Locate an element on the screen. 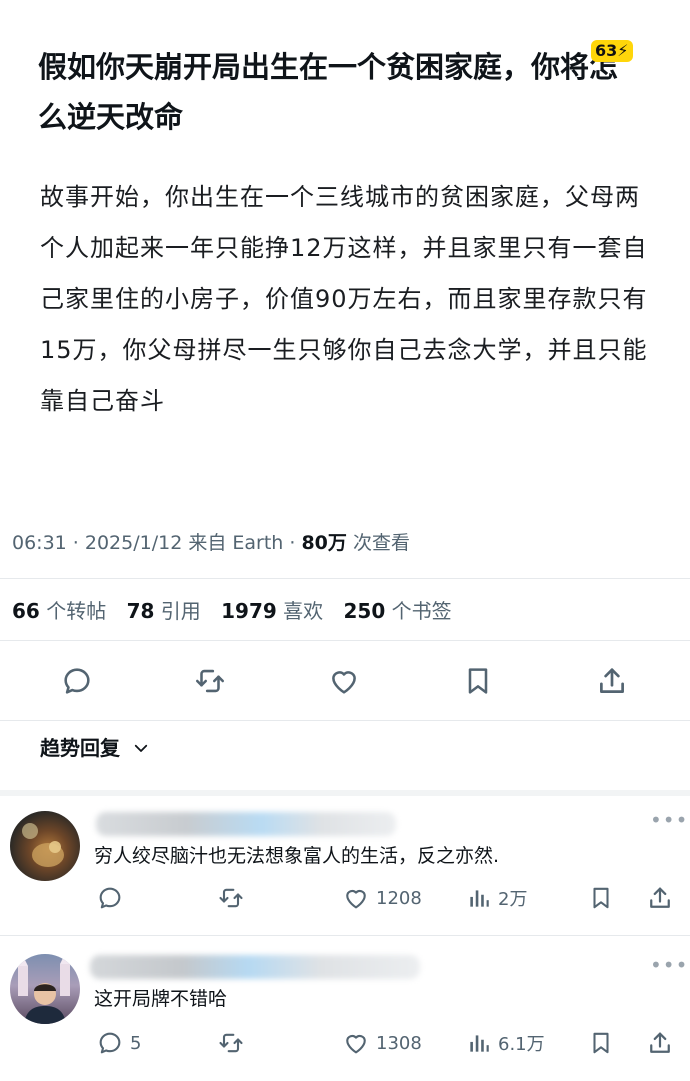  reply-button is located at coordinates (77, 681).